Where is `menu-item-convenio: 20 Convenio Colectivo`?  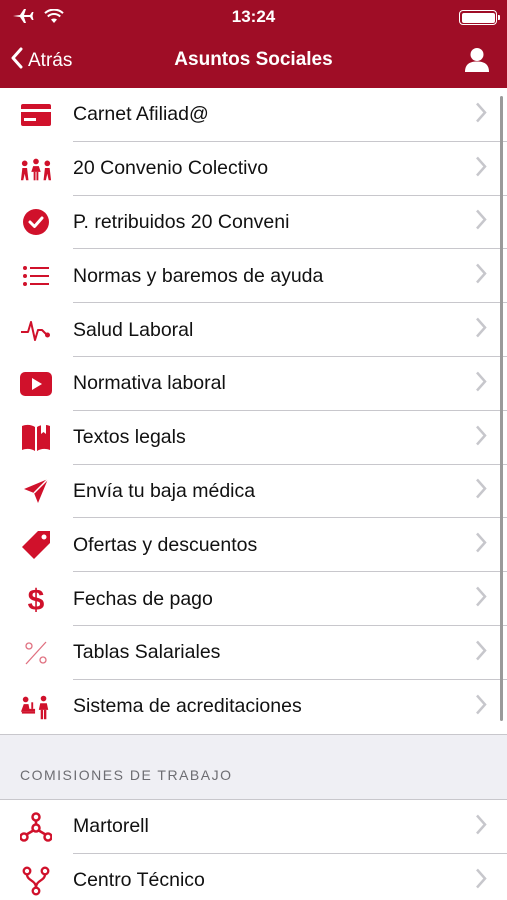 menu-item-convenio: 20 Convenio Colectivo is located at coordinates (253, 169).